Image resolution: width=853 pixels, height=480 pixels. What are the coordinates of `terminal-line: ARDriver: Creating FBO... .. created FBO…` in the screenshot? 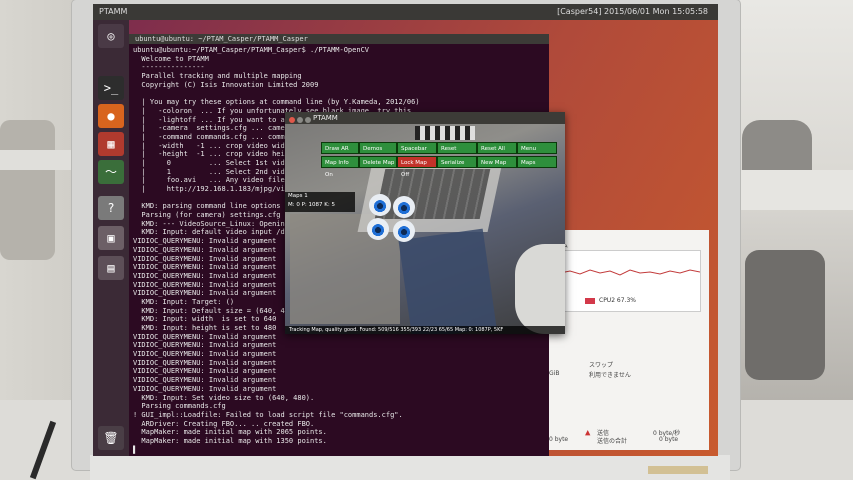 It's located at (224, 423).